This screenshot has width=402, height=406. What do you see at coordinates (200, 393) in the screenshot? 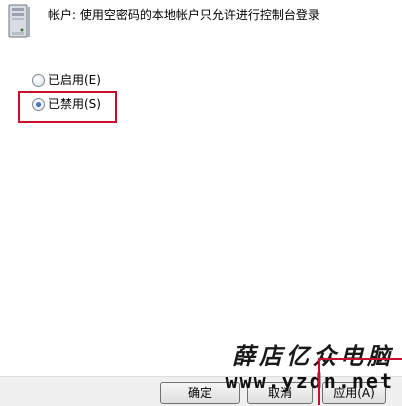
I see `ok-button: 确定` at bounding box center [200, 393].